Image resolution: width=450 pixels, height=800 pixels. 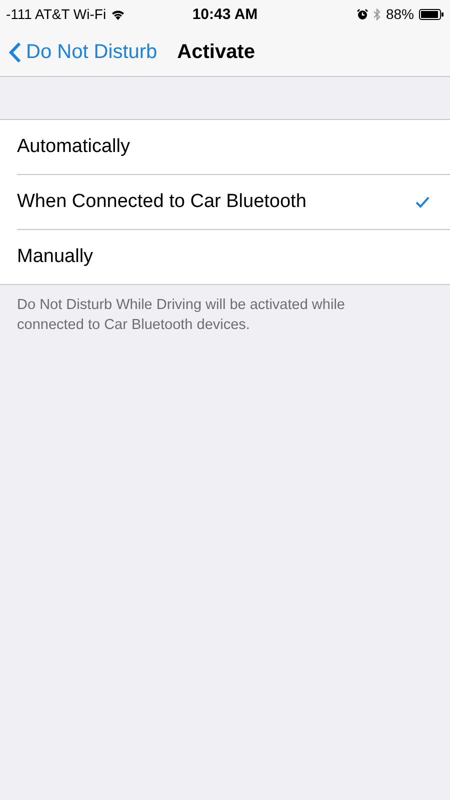 I want to click on screen-title: Activate, so click(x=216, y=52).